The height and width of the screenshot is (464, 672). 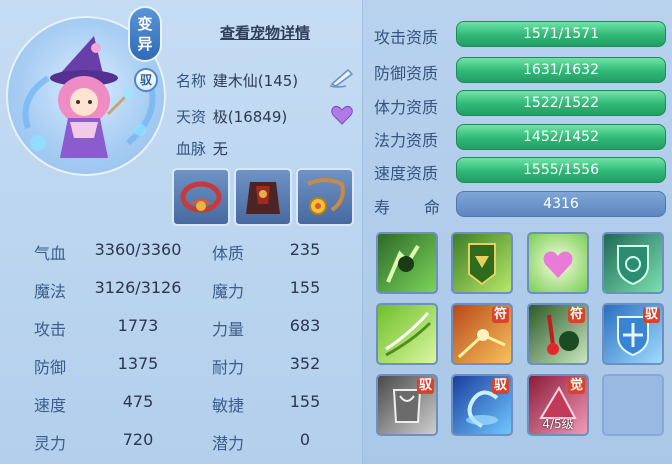 What do you see at coordinates (138, 363) in the screenshot?
I see `stat-value-defense: 1375` at bounding box center [138, 363].